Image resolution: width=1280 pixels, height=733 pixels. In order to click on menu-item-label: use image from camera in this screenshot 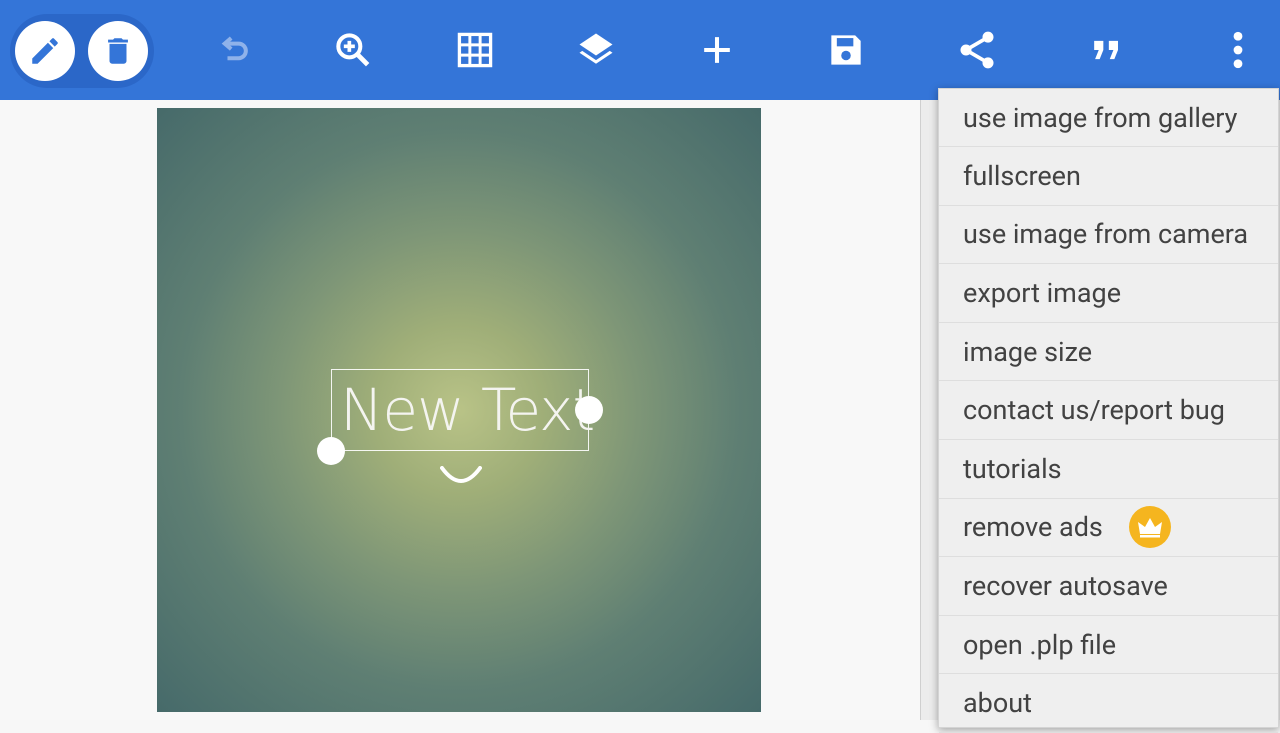, I will do `click(1106, 234)`.